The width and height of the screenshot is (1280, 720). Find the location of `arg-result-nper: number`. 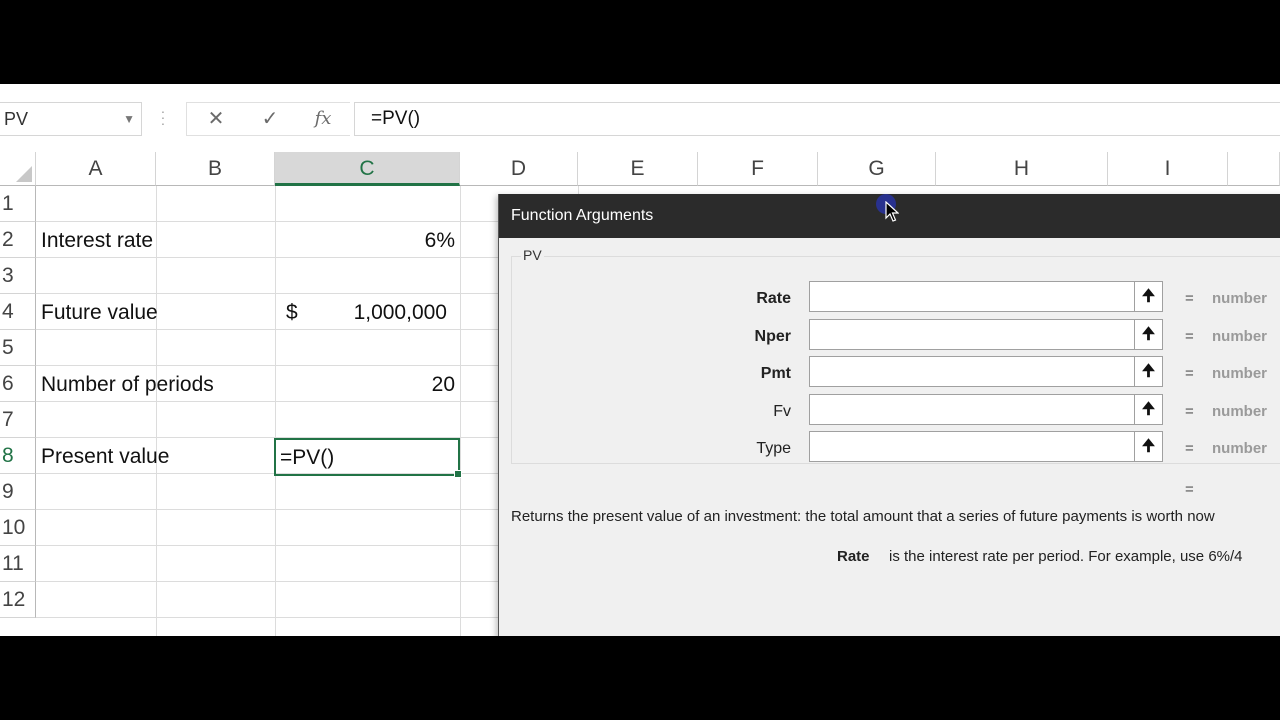

arg-result-nper: number is located at coordinates (1240, 336).